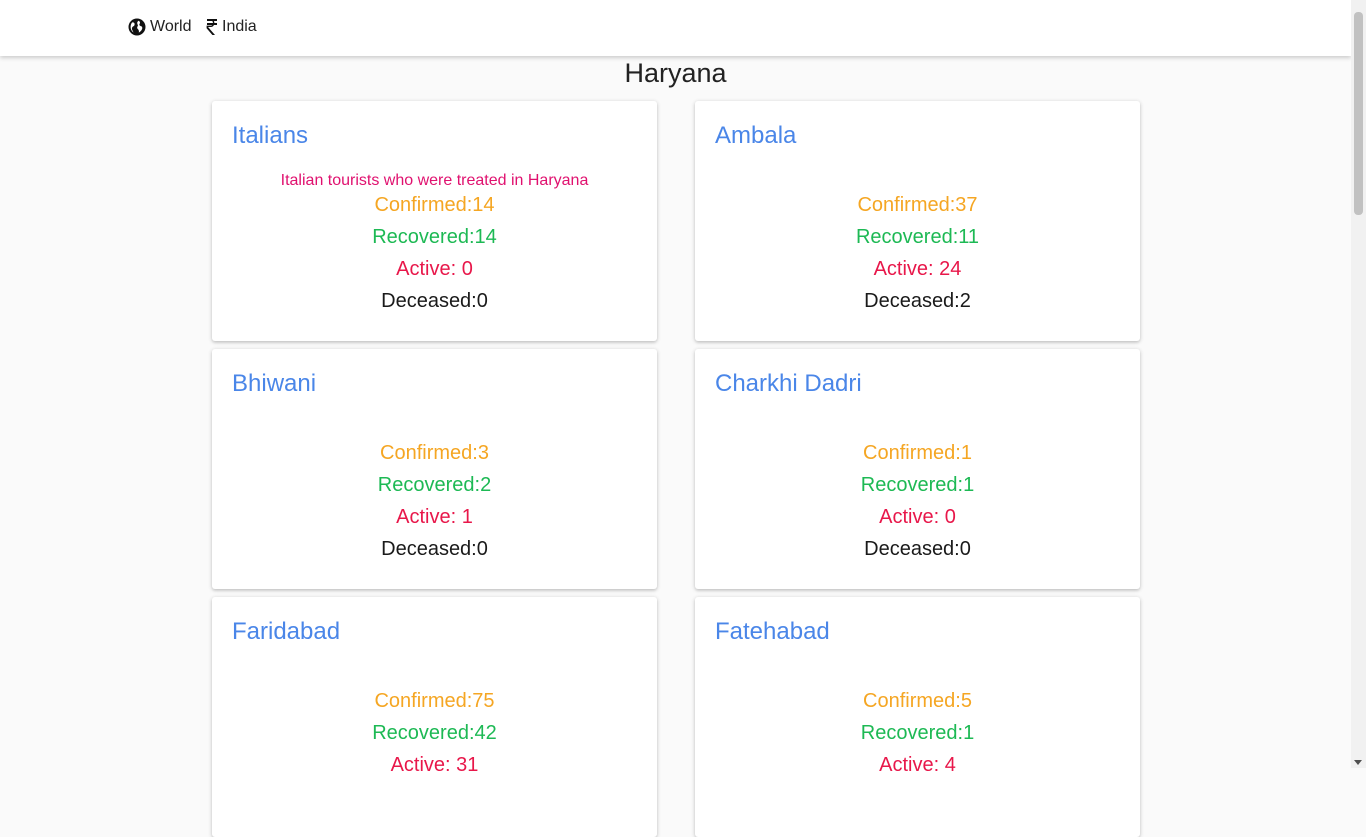 Image resolution: width=1366 pixels, height=837 pixels. I want to click on recovered-count: Recovered:2, so click(434, 485).